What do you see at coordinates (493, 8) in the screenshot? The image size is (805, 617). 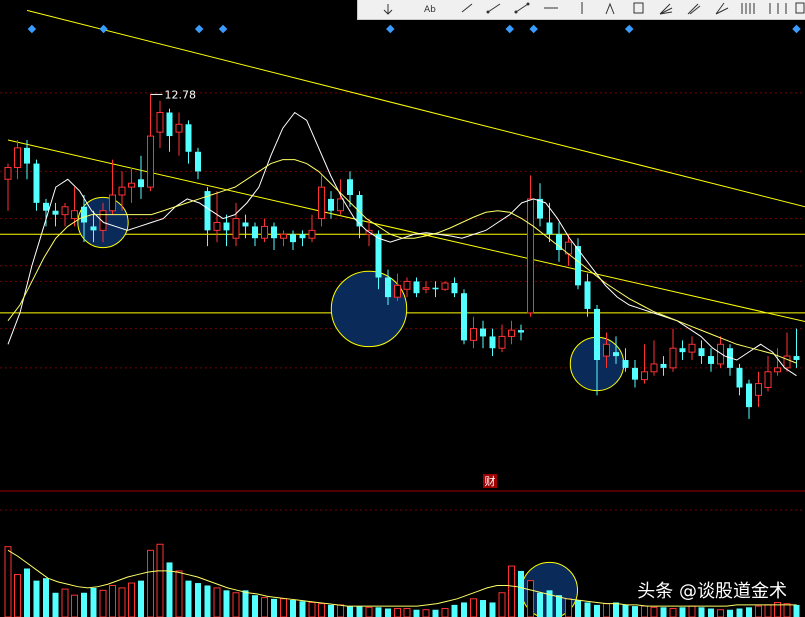 I see `ray-icon` at bounding box center [493, 8].